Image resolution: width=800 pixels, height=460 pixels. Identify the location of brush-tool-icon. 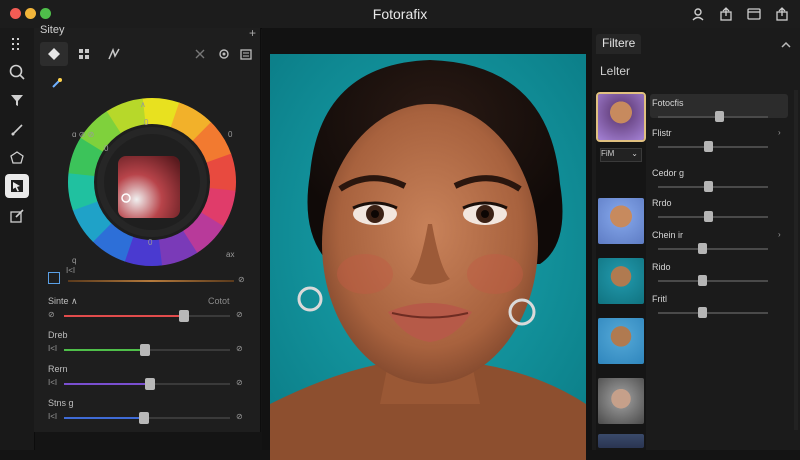
(17, 130).